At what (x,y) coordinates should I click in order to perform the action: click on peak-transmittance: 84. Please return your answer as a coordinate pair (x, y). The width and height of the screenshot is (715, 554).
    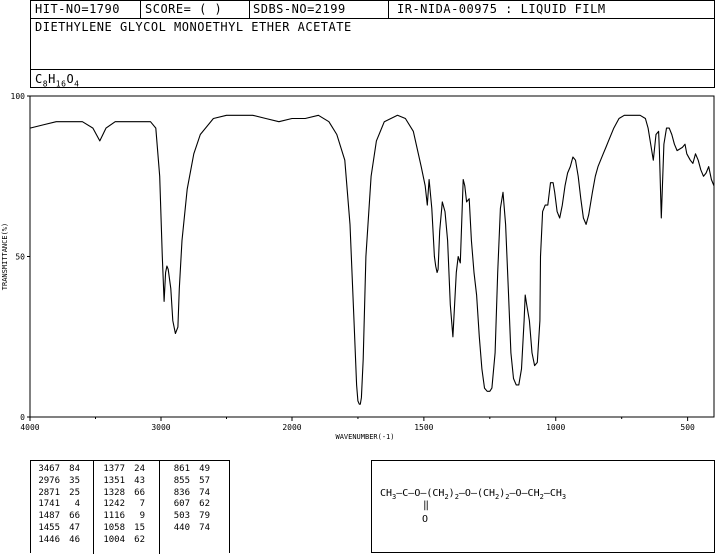
    Looking at the image, I should click on (74, 469).